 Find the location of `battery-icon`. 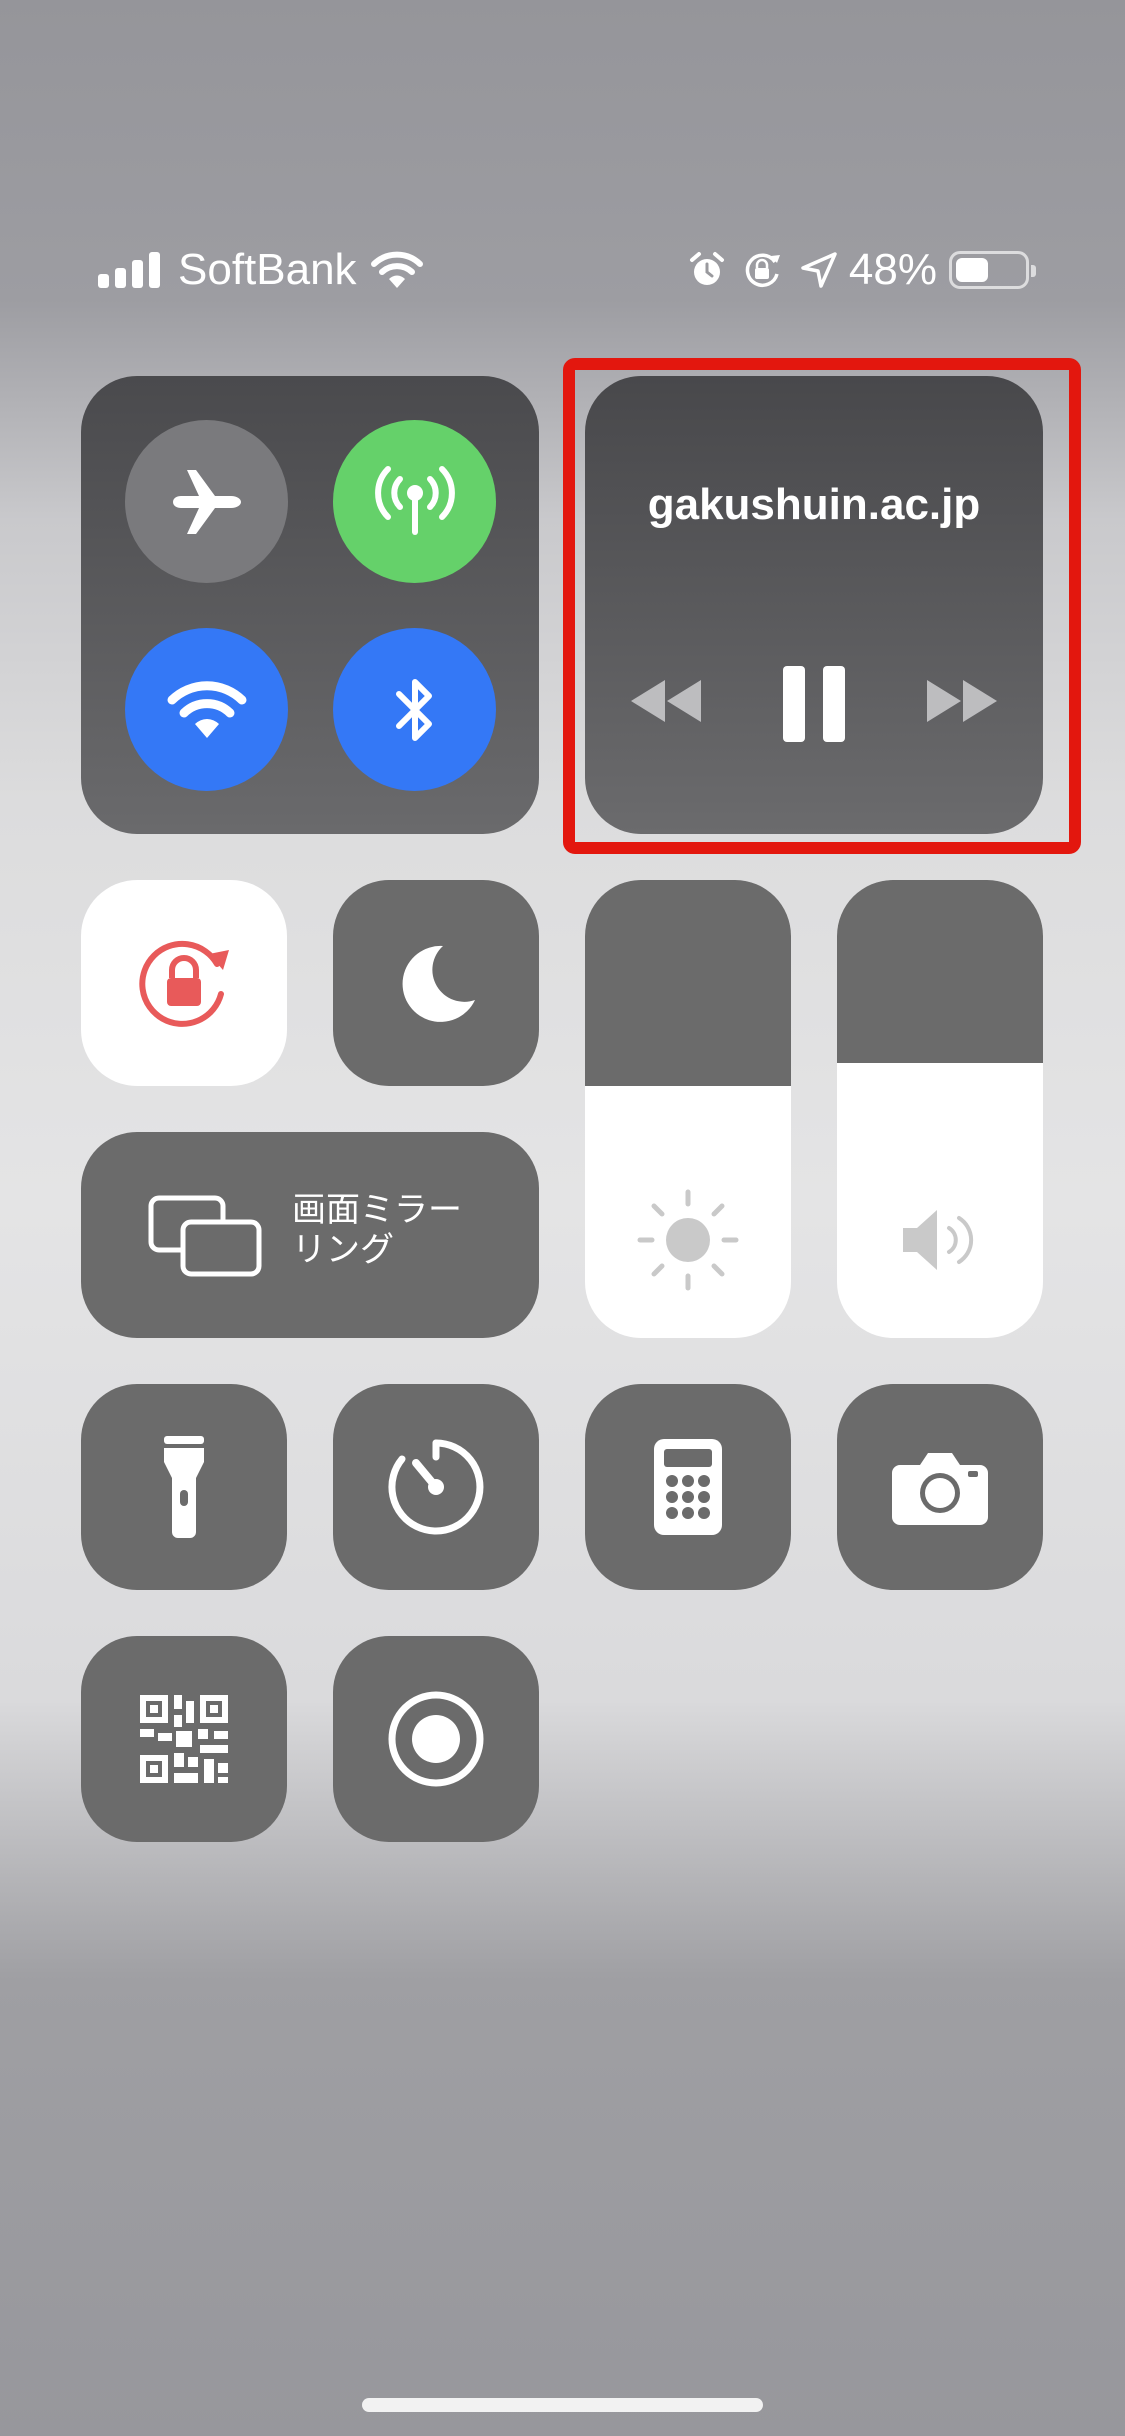

battery-icon is located at coordinates (992, 270).